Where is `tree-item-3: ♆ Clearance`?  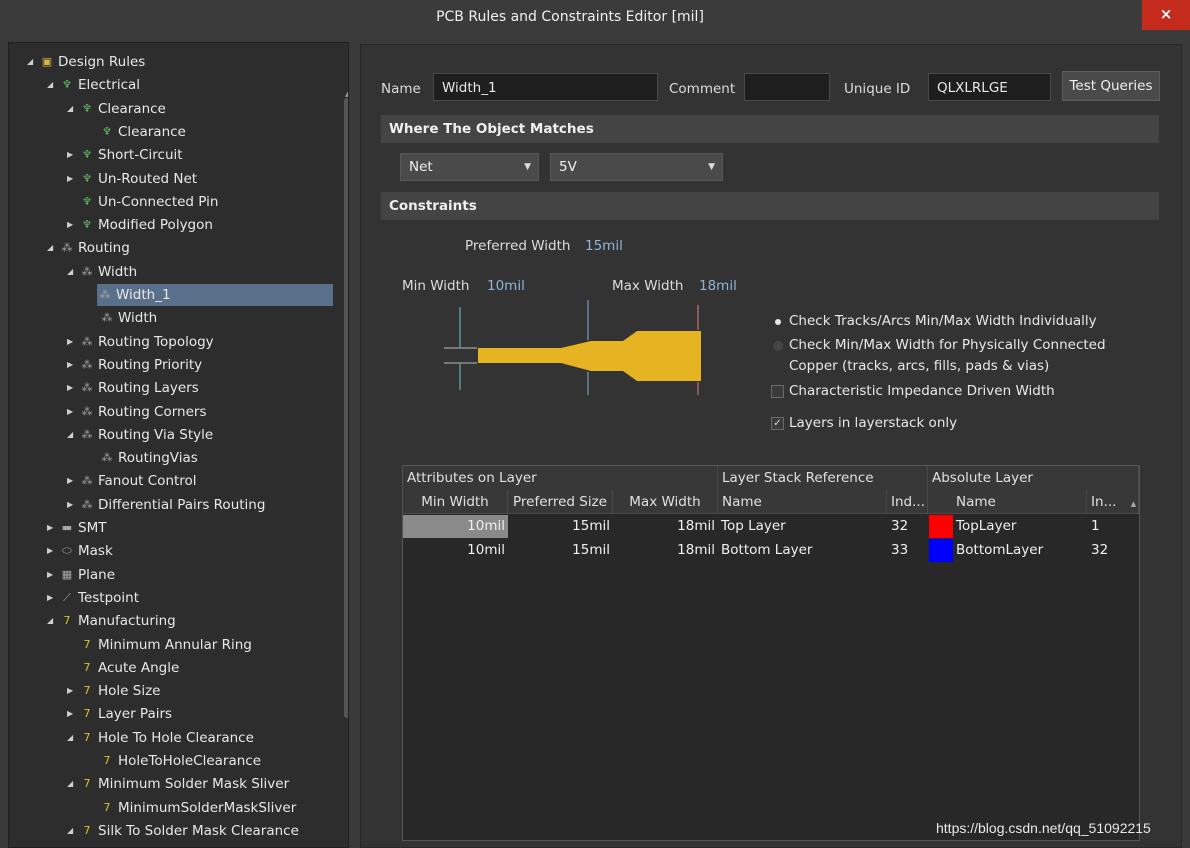 tree-item-3: ♆ Clearance is located at coordinates (97, 132).